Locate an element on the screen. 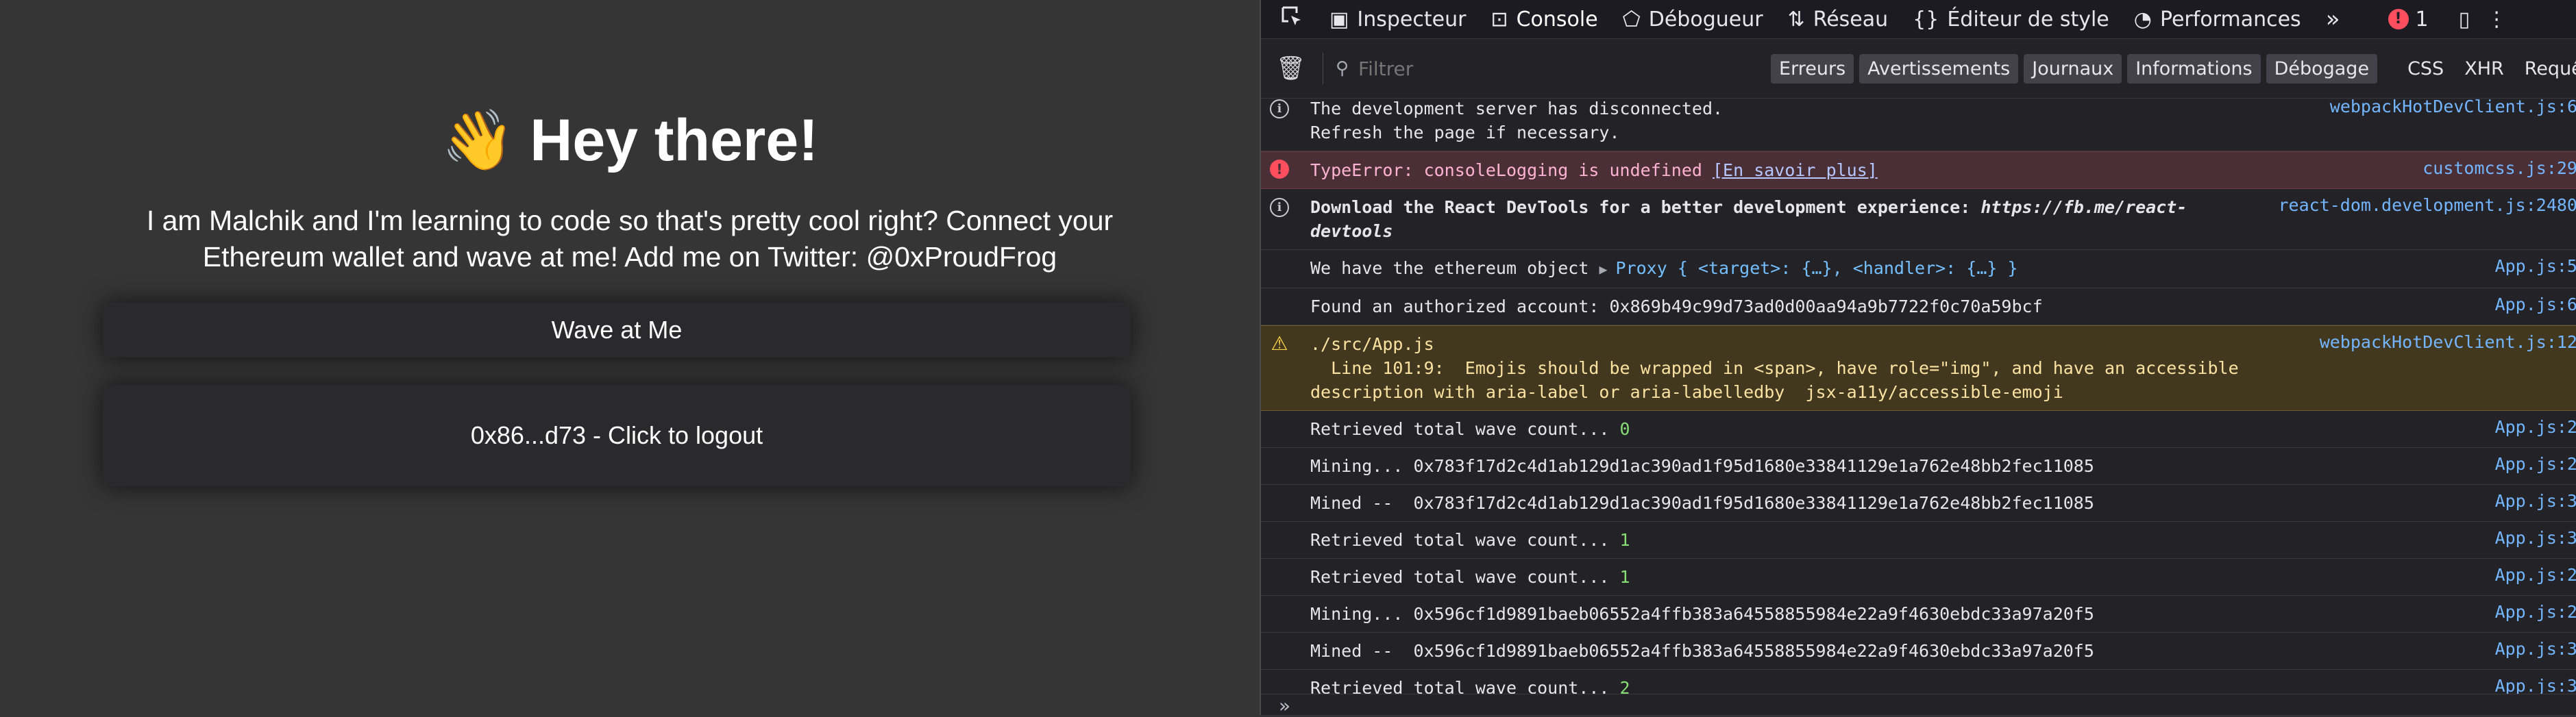 This screenshot has width=2576, height=717. console-icon: ⊡ is located at coordinates (1499, 20).